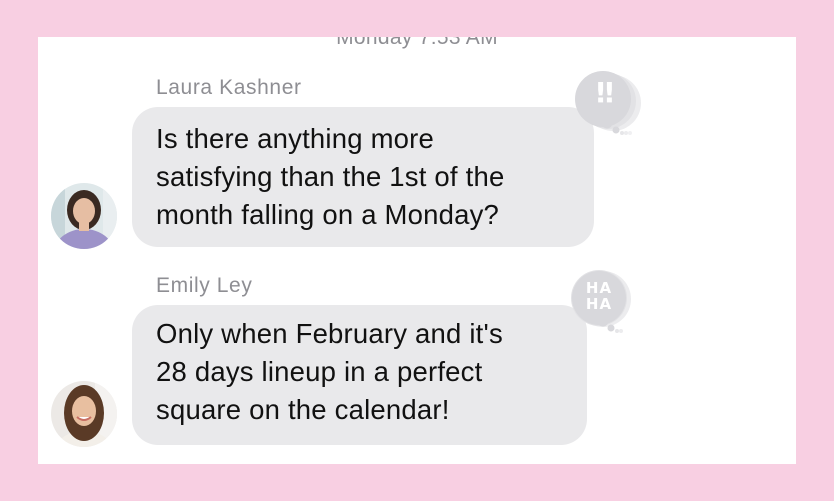 The image size is (834, 501). Describe the element at coordinates (204, 285) in the screenshot. I see `sender-name: Emily Ley` at that location.